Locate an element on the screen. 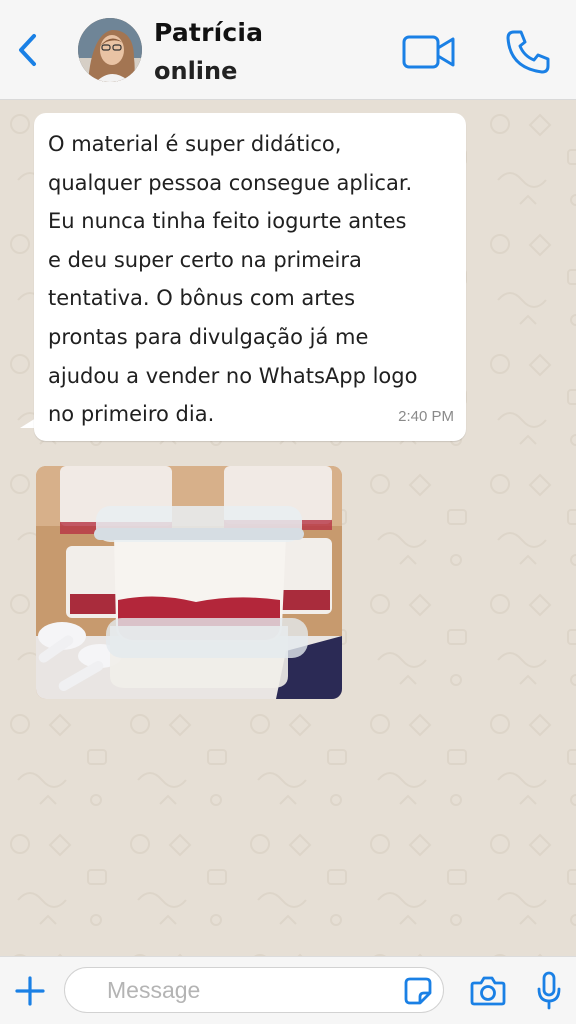 This screenshot has height=1024, width=576. back-button is located at coordinates (28, 50).